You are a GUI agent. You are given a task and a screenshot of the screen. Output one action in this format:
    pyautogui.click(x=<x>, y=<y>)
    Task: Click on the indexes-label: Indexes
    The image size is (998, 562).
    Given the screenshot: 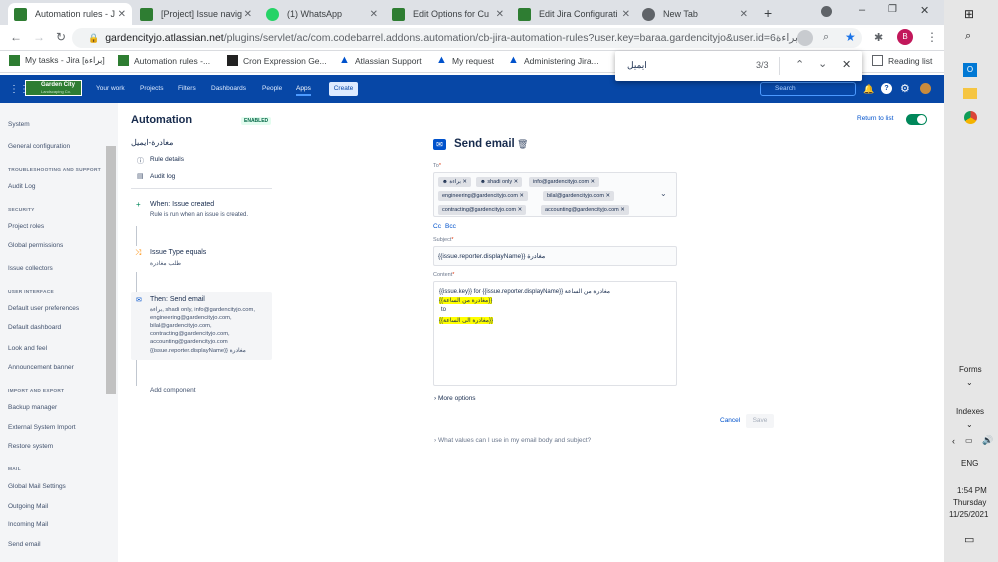 What is the action you would take?
    pyautogui.click(x=970, y=411)
    